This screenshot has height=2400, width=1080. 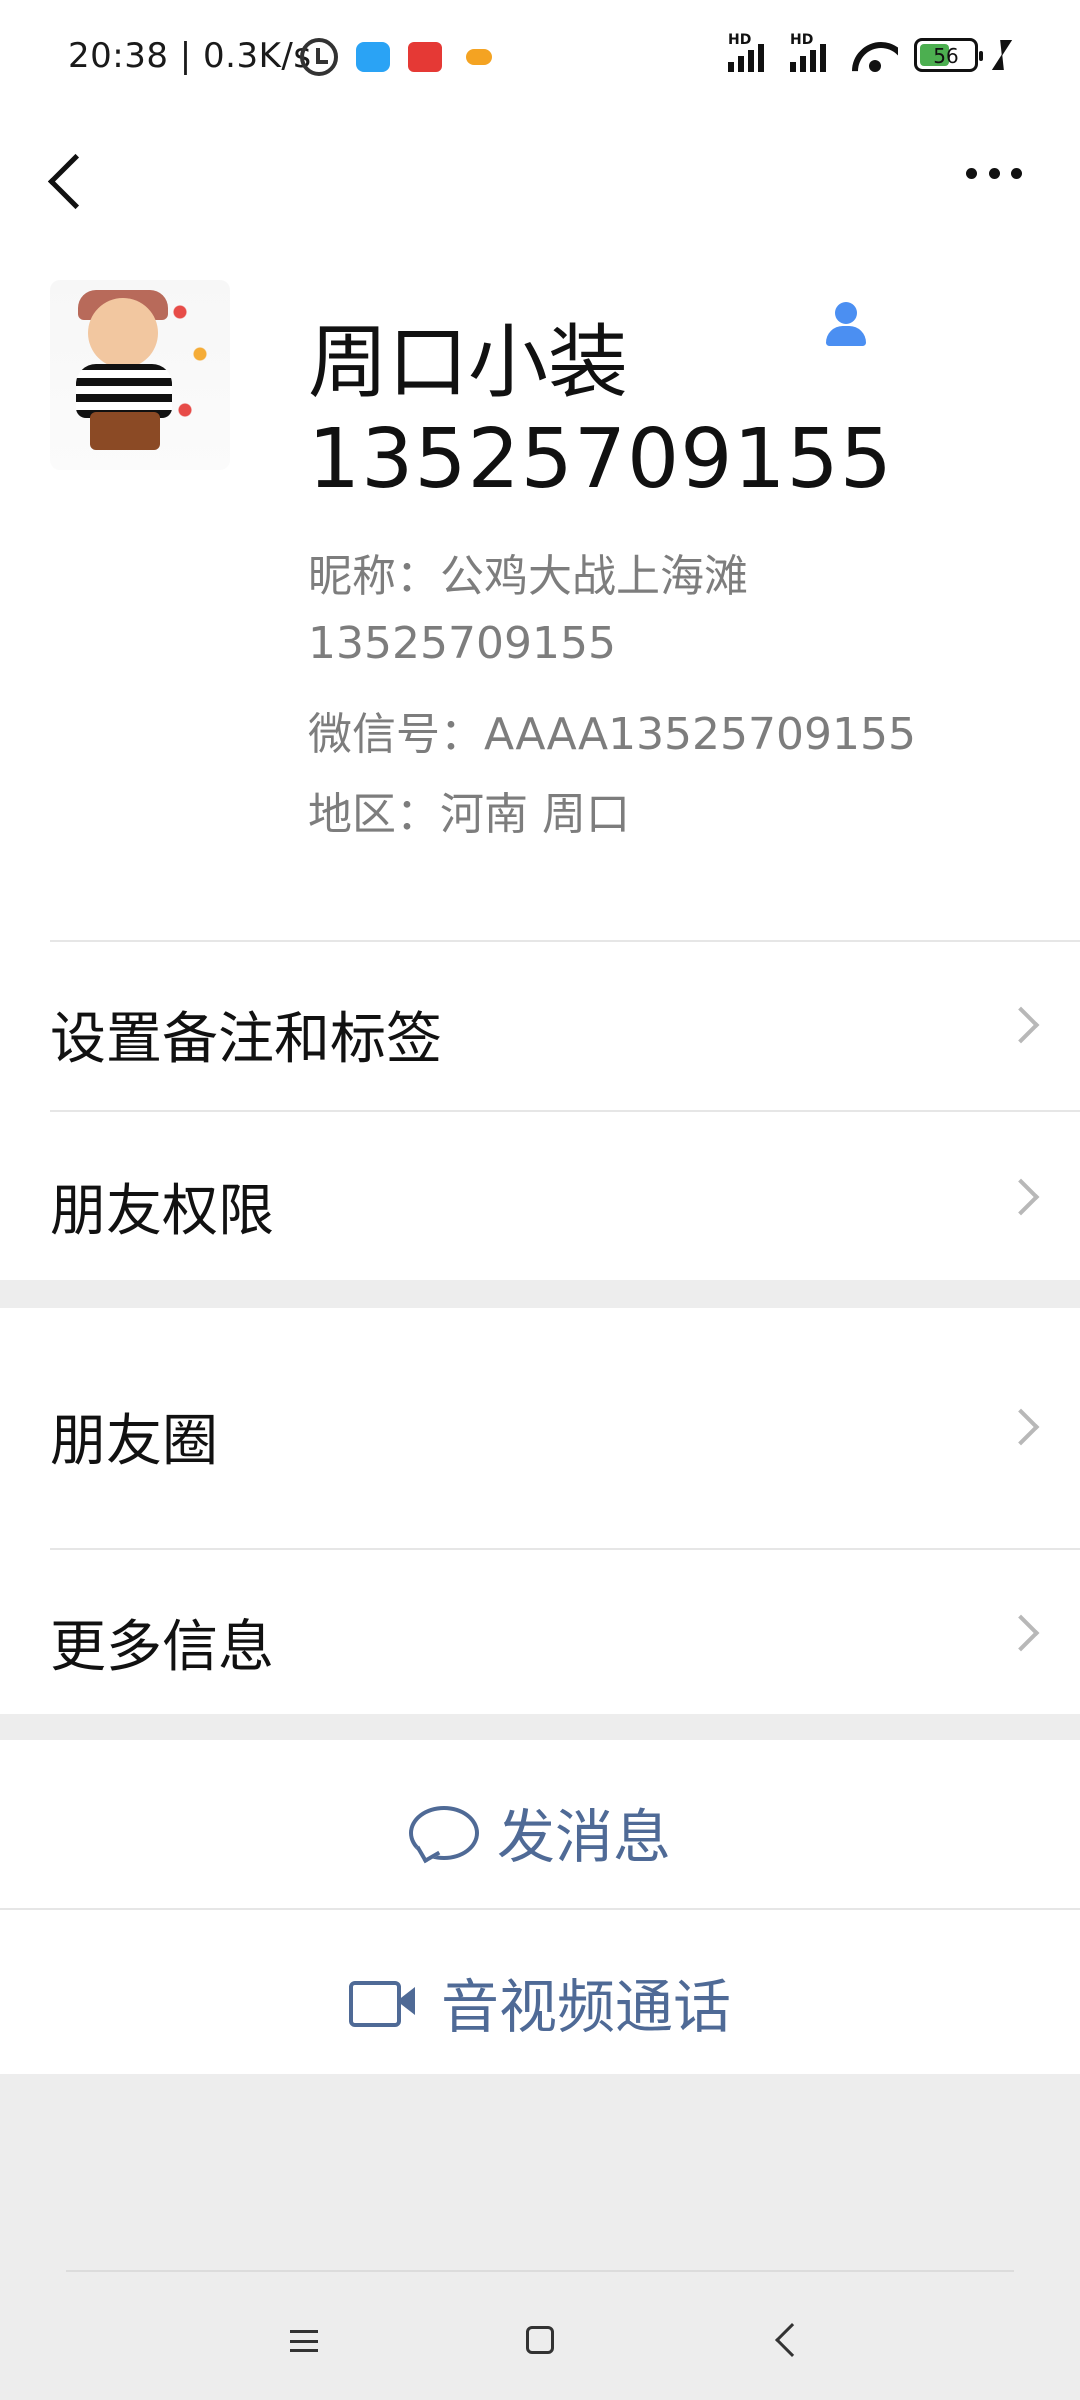 I want to click on profile-nickname: 昵称：公鸡大战上海滩, so click(x=528, y=576).